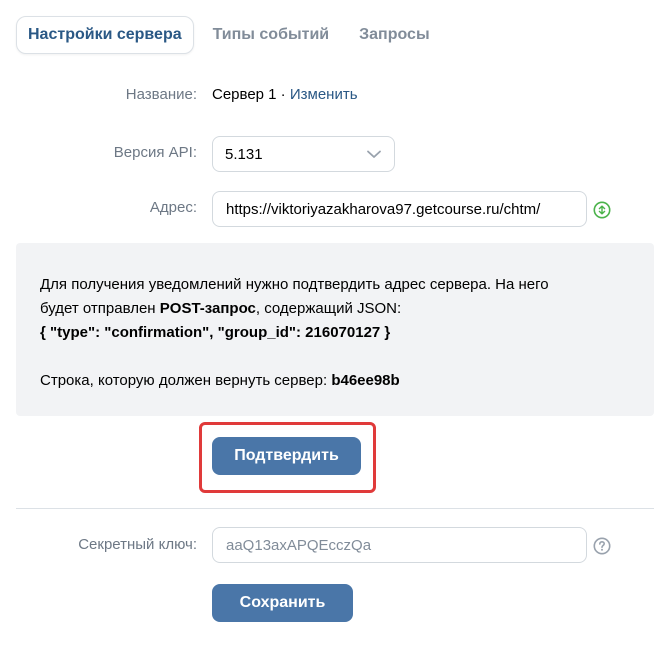 The height and width of the screenshot is (647, 671). What do you see at coordinates (324, 94) in the screenshot?
I see `change-name-link: Изменить` at bounding box center [324, 94].